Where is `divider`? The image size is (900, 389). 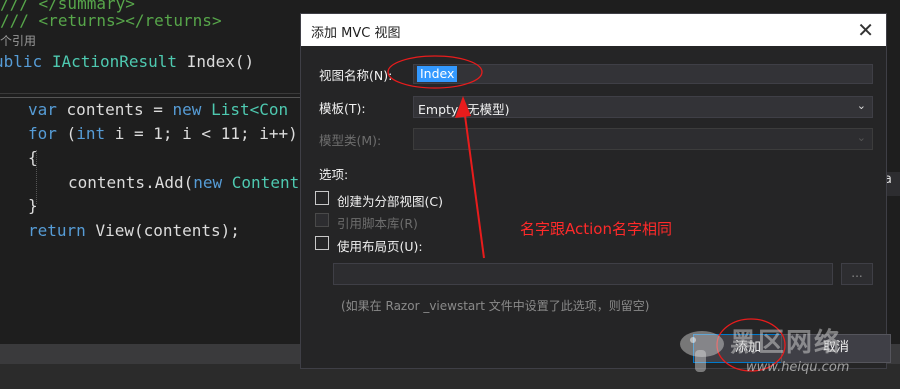 divider is located at coordinates (150, 93).